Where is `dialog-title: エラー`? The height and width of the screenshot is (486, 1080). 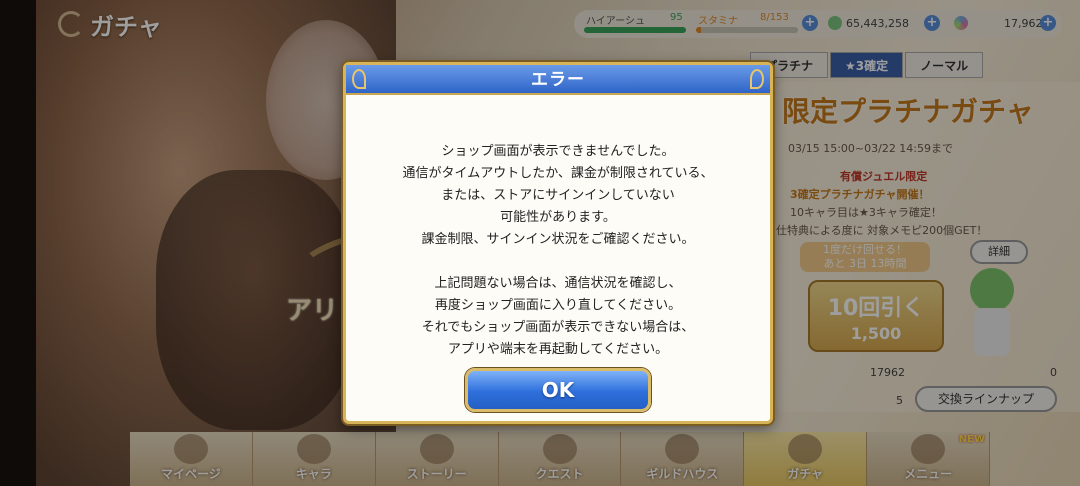 dialog-title: エラー is located at coordinates (558, 80).